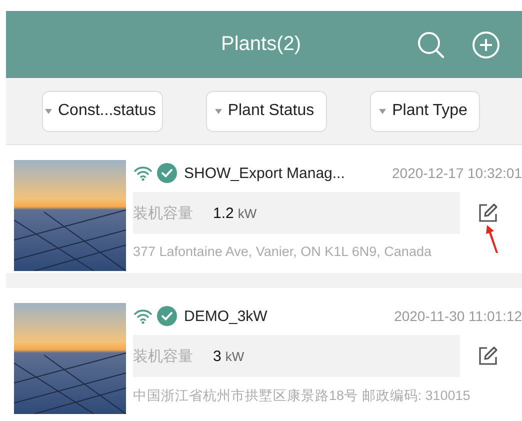 This screenshot has height=421, width=522. I want to click on filter-dropdown: Plant Status, so click(267, 111).